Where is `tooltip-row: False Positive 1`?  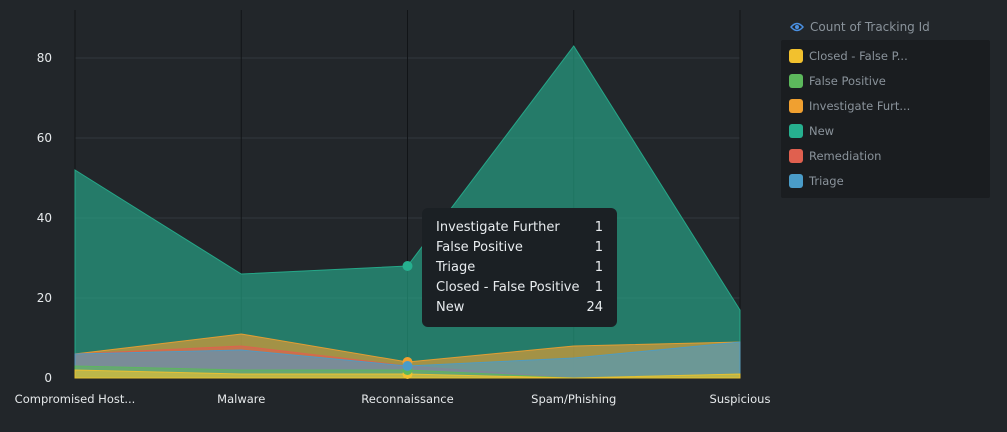
tooltip-row: False Positive 1 is located at coordinates (519, 247).